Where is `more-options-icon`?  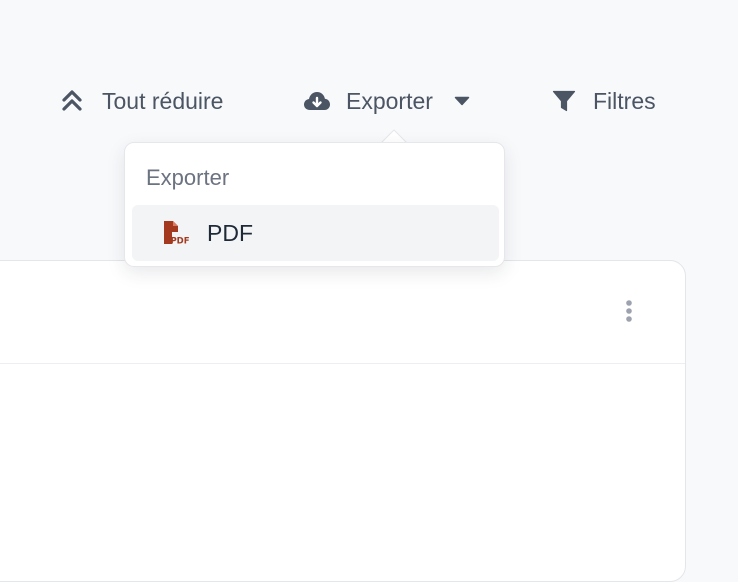
more-options-icon is located at coordinates (629, 313).